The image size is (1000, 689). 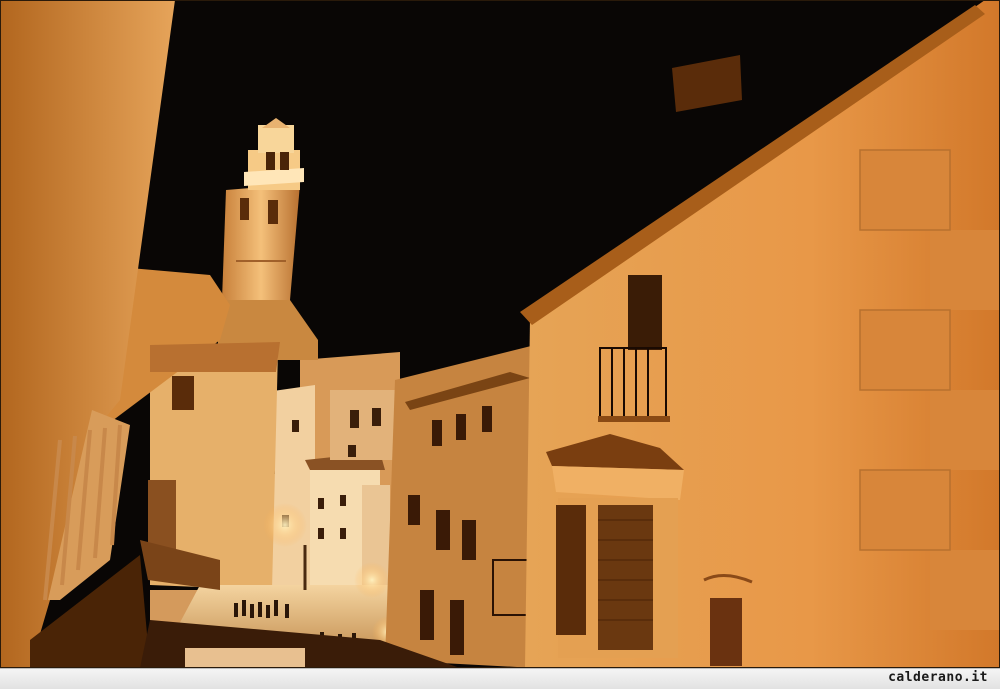 What do you see at coordinates (625, 577) in the screenshot?
I see `lower-shutter-right` at bounding box center [625, 577].